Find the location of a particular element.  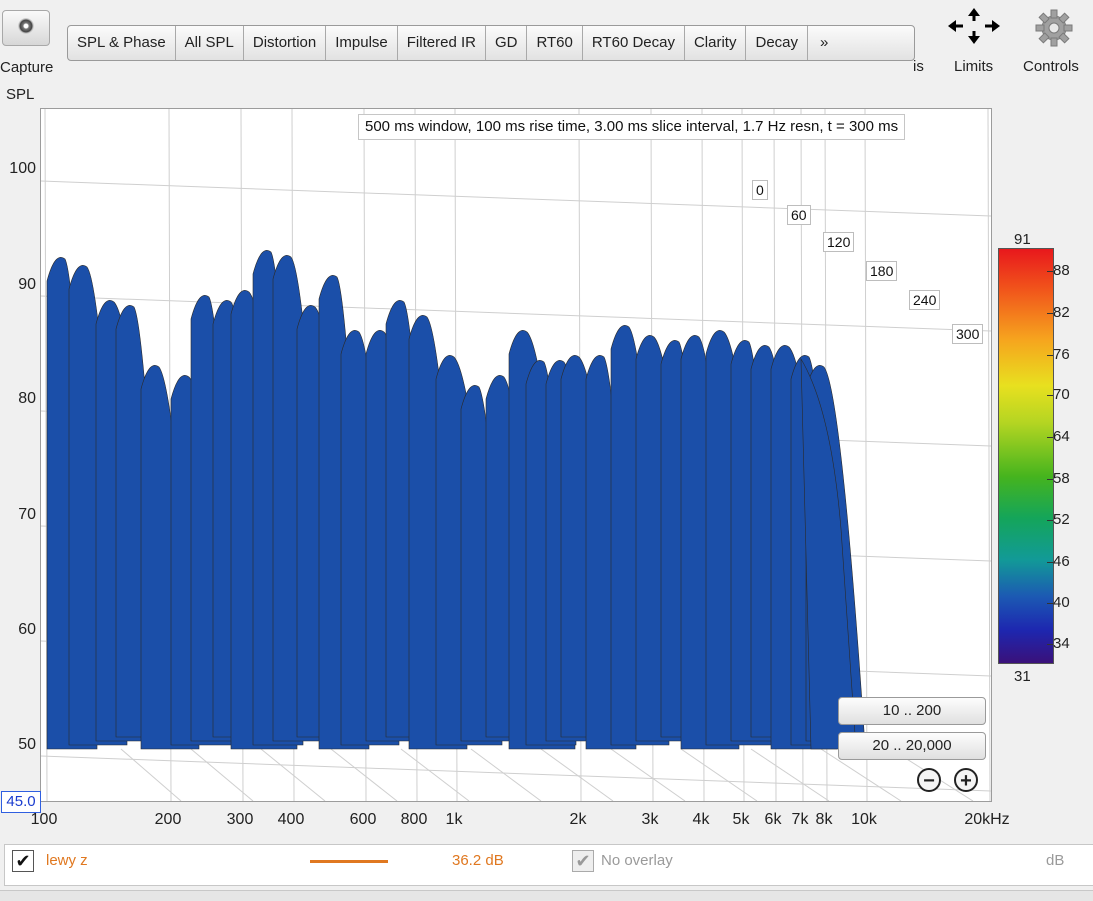

tab-spl-phase: SPL & Phase is located at coordinates (122, 43).